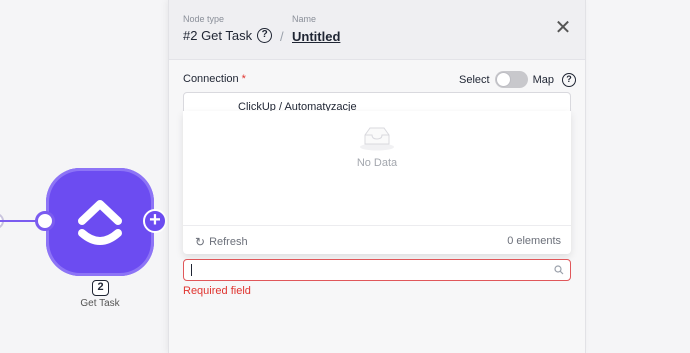  What do you see at coordinates (316, 36) in the screenshot?
I see `node-name-editable: Untitled` at bounding box center [316, 36].